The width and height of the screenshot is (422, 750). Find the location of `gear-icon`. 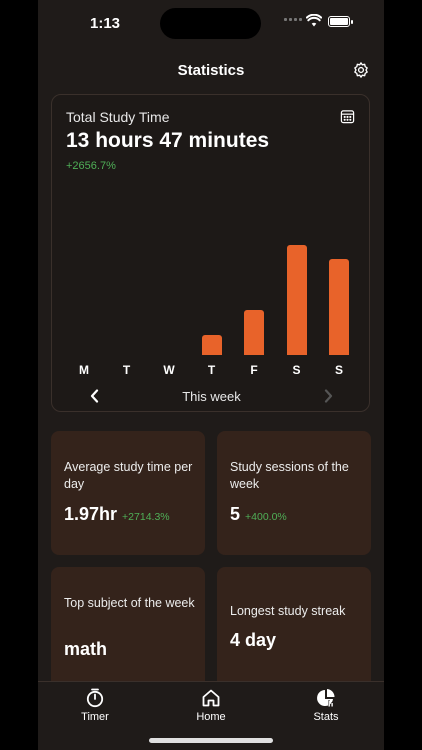

gear-icon is located at coordinates (361, 70).